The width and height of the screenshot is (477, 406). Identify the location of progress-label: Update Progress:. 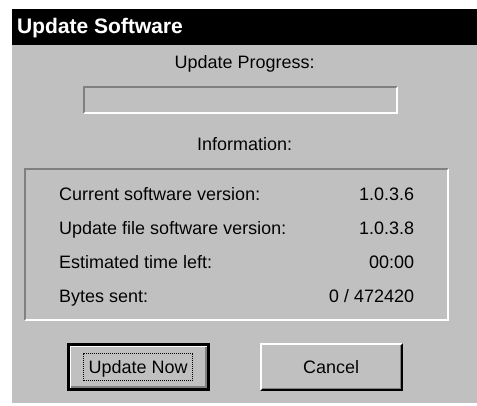
(244, 62).